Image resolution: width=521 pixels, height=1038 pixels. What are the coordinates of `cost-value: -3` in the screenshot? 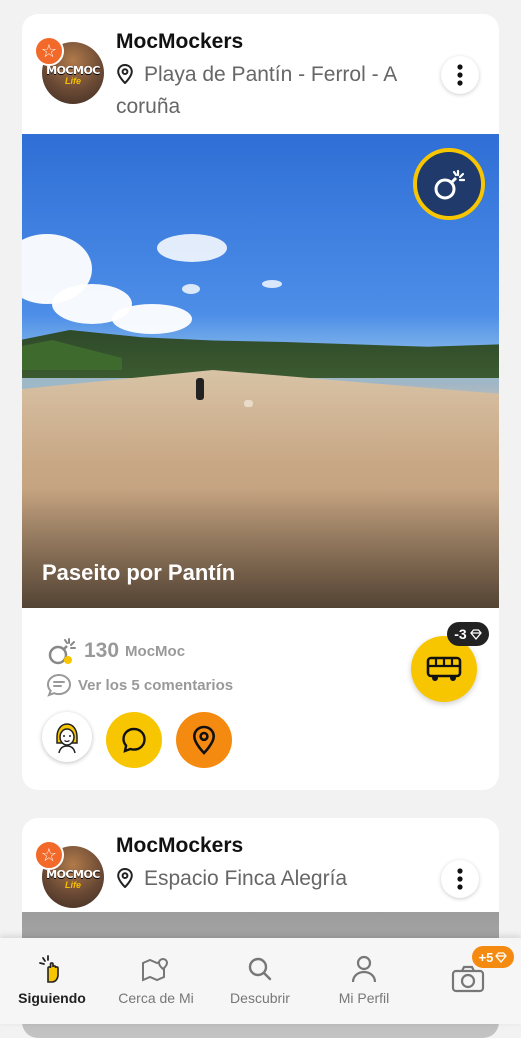 It's located at (460, 634).